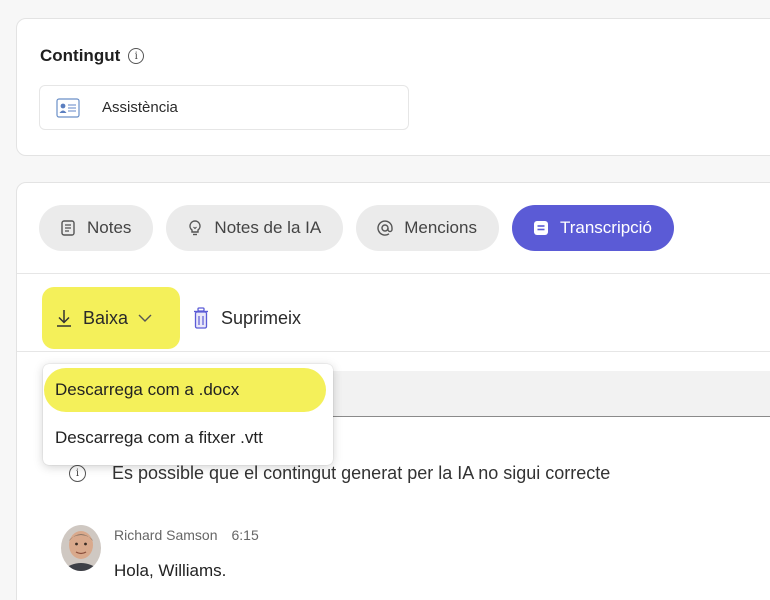 The height and width of the screenshot is (600, 770). What do you see at coordinates (224, 107) in the screenshot?
I see `attachment-item: Assistència` at bounding box center [224, 107].